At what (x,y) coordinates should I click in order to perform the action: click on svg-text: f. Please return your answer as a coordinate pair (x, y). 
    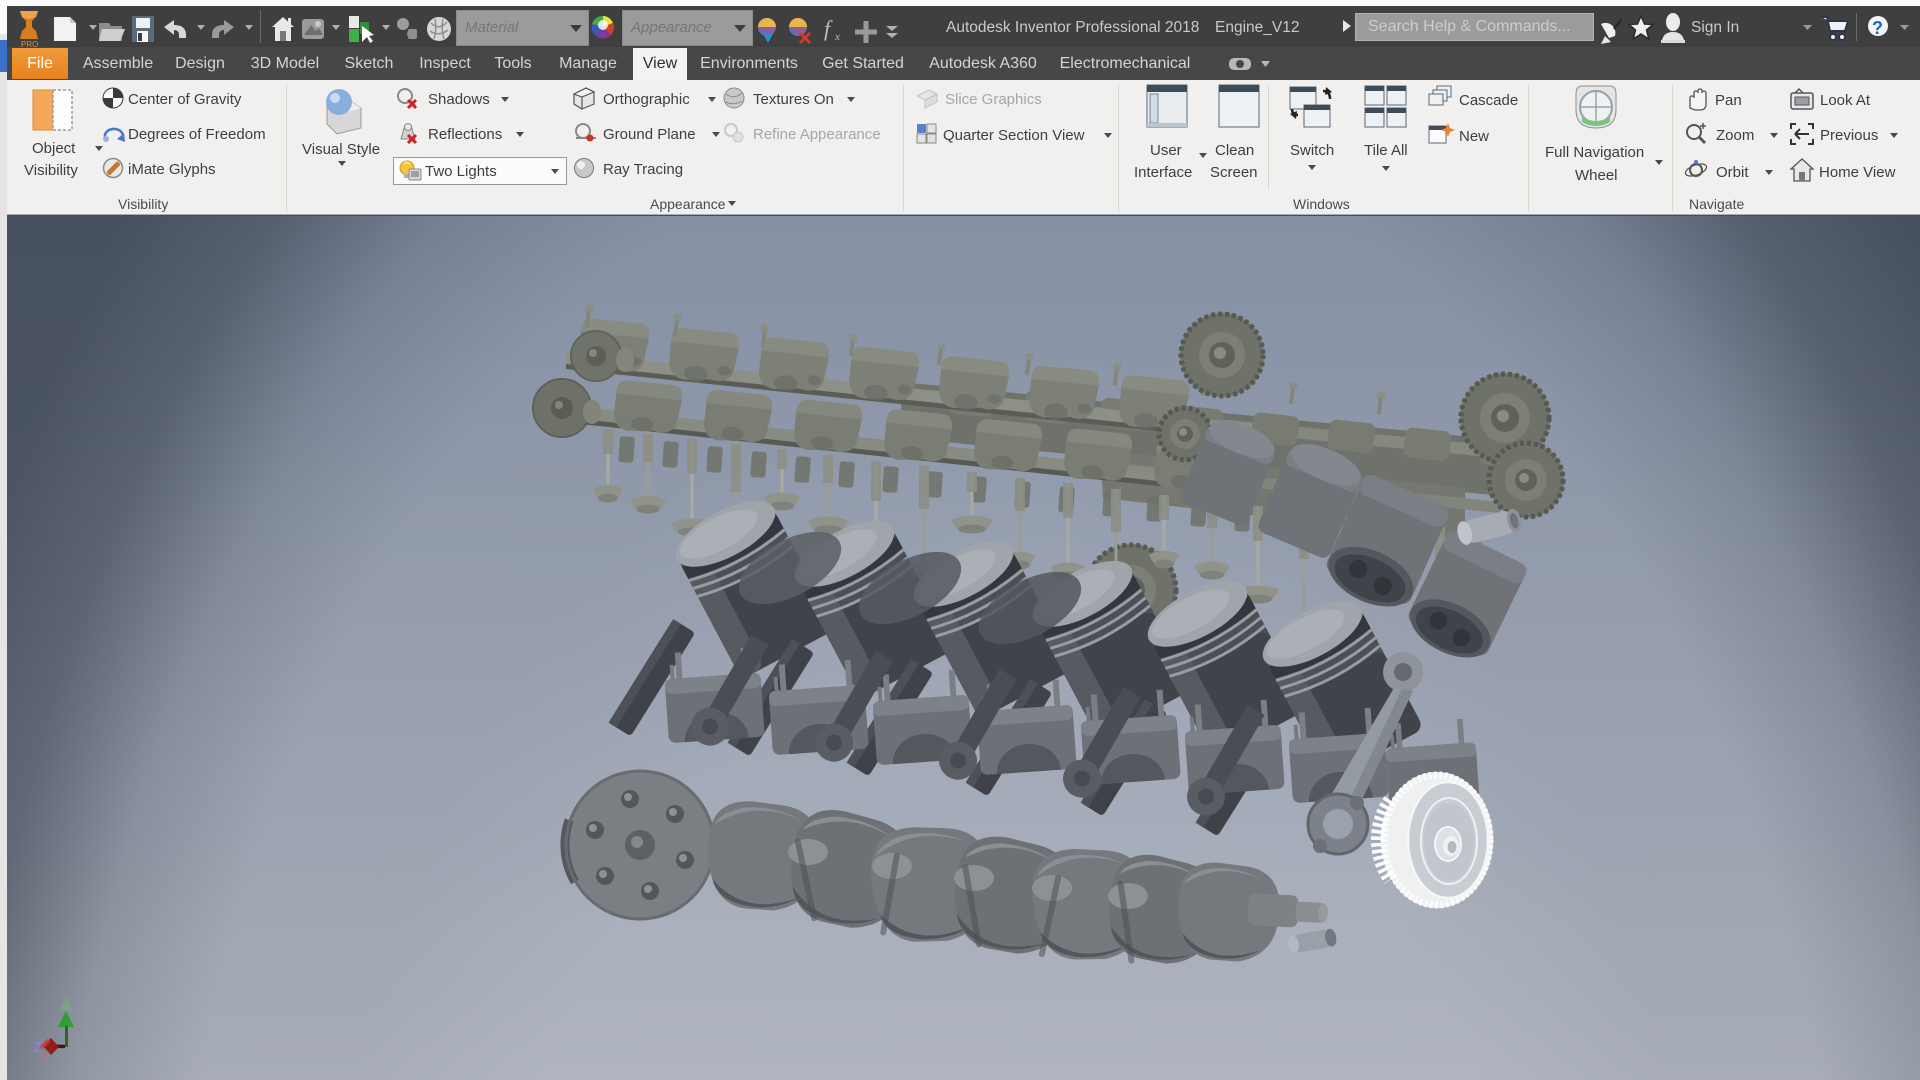
    Looking at the image, I should click on (828, 28).